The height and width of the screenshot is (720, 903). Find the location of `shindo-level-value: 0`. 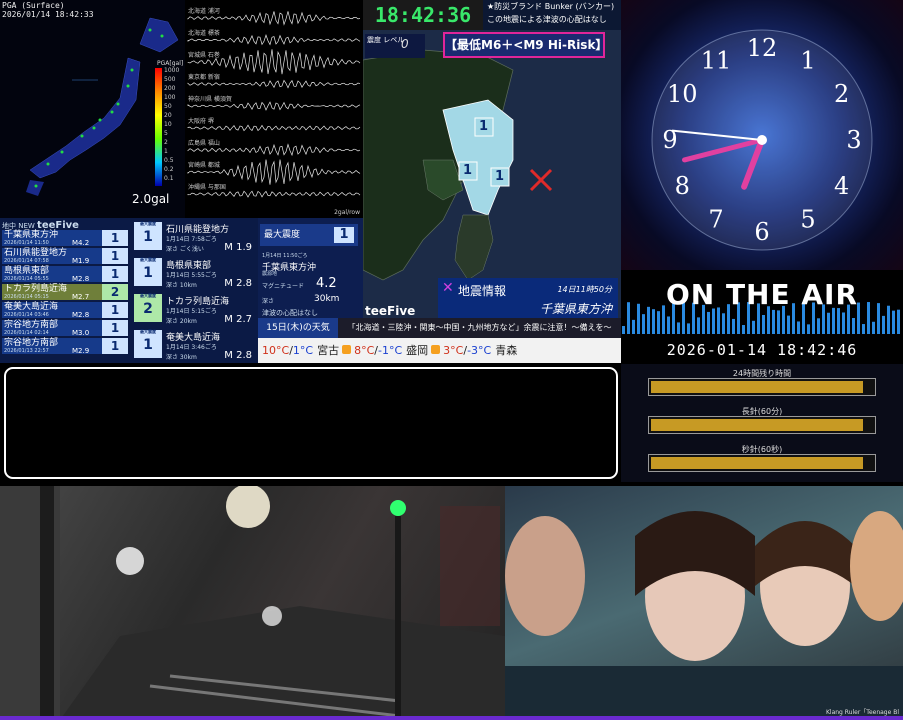

shindo-level-value: 0 is located at coordinates (405, 44).